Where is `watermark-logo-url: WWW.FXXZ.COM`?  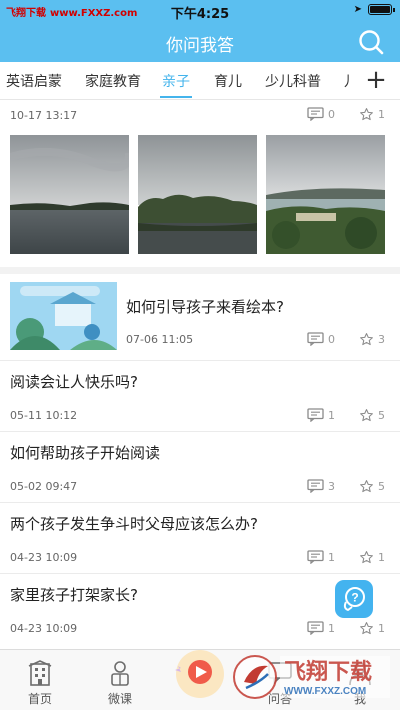
watermark-logo-url: WWW.FXXZ.COM is located at coordinates (325, 691).